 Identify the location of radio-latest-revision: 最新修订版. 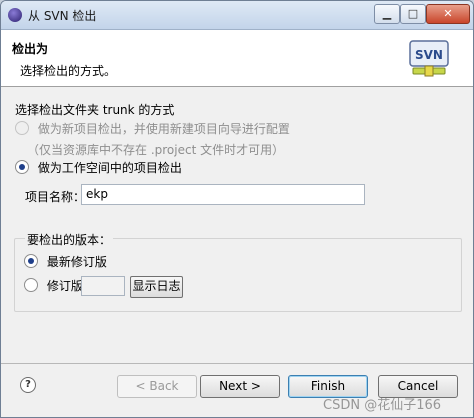
(65, 262).